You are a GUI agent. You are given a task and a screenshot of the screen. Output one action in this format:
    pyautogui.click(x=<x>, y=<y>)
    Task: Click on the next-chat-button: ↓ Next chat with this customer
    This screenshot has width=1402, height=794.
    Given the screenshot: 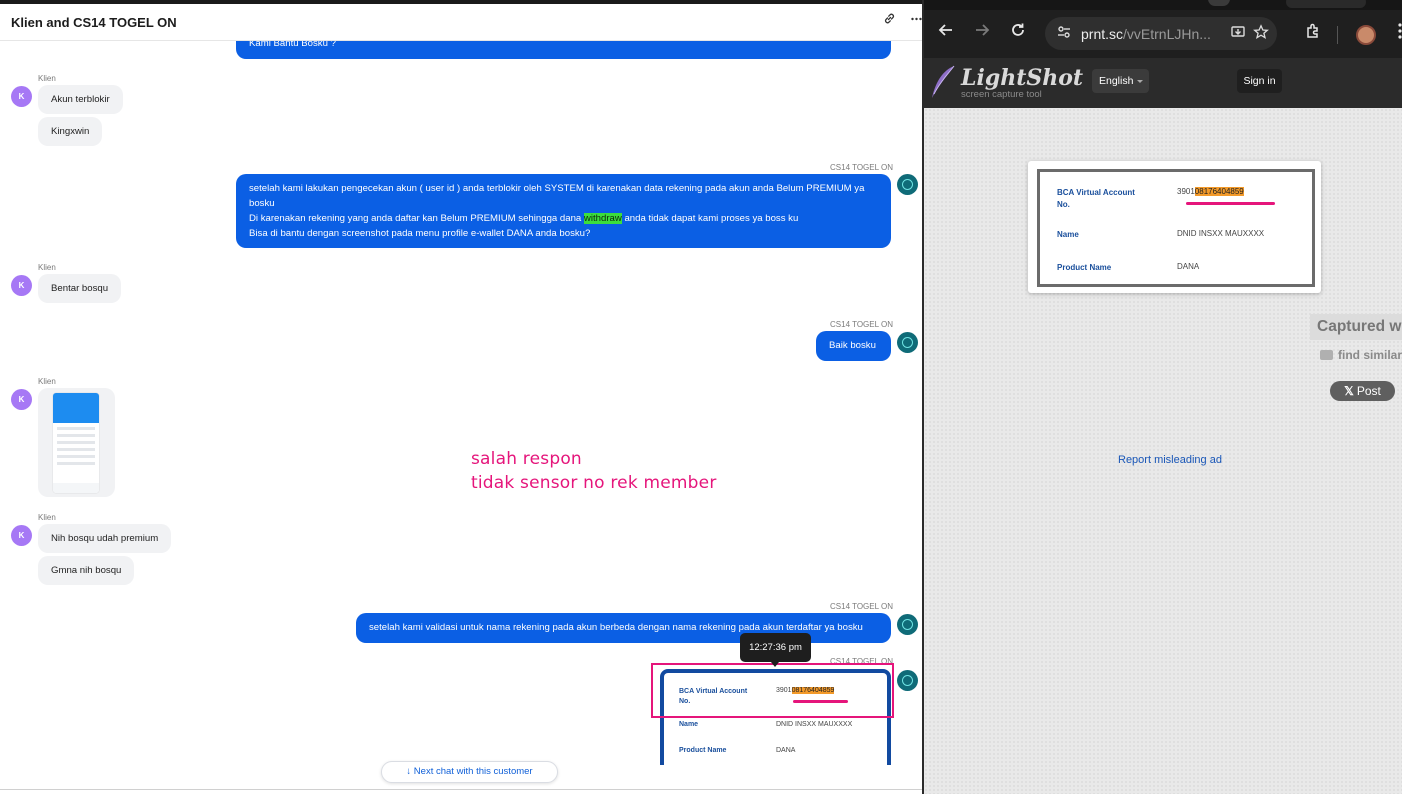 What is the action you would take?
    pyautogui.click(x=469, y=772)
    